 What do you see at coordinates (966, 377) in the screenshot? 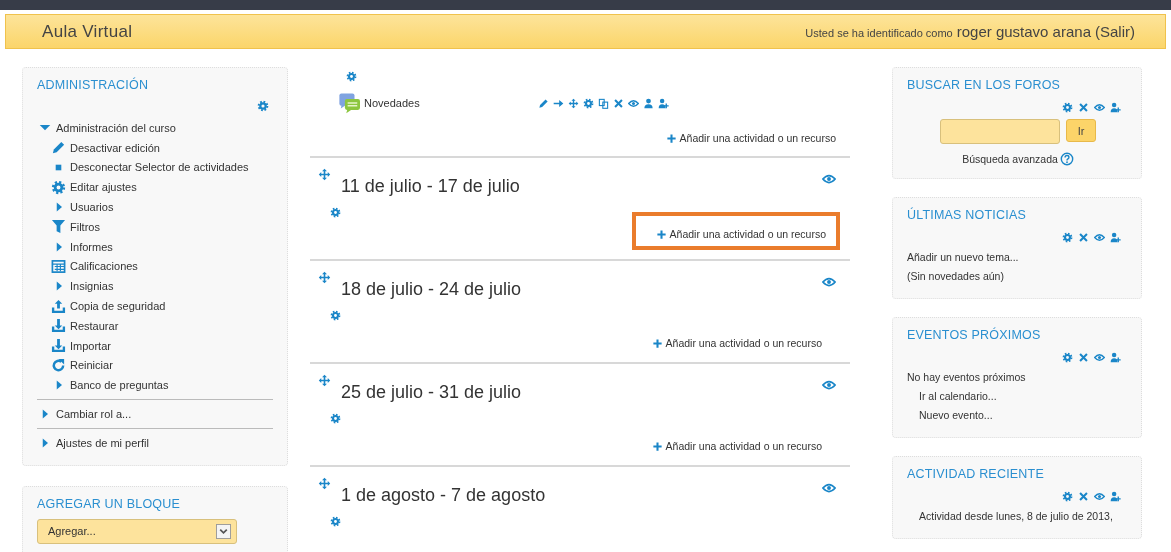
I see `block-text: No hay eventos próximos` at bounding box center [966, 377].